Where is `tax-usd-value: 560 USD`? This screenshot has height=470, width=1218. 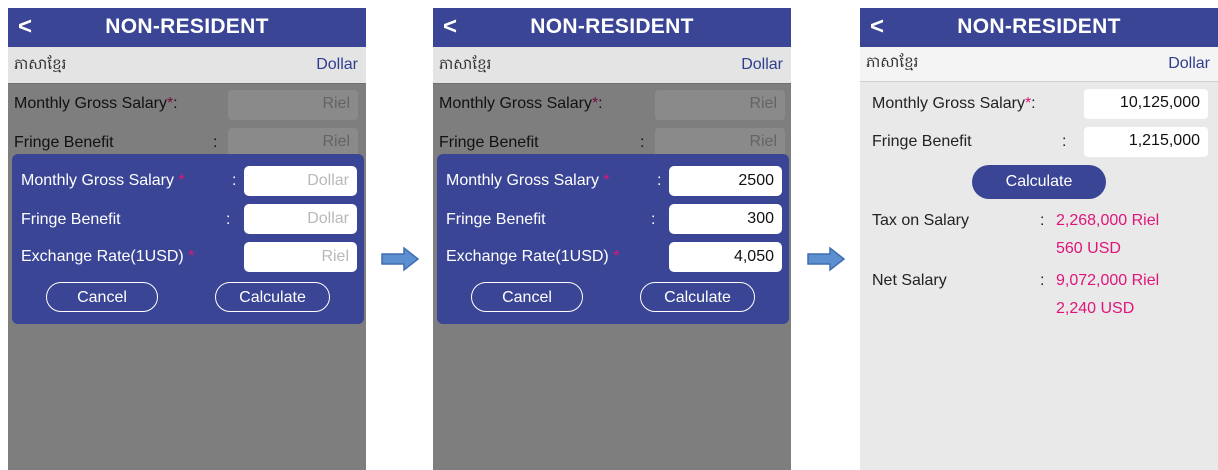 tax-usd-value: 560 USD is located at coordinates (1088, 248).